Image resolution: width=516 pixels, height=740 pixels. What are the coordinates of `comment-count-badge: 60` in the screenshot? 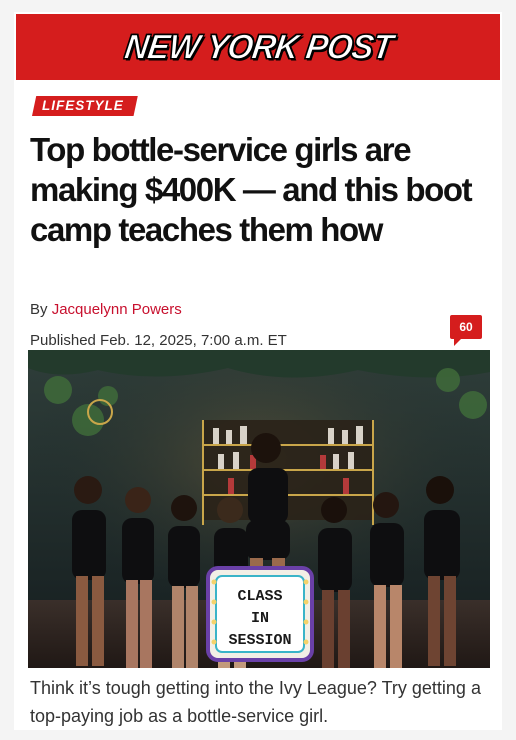 It's located at (466, 330).